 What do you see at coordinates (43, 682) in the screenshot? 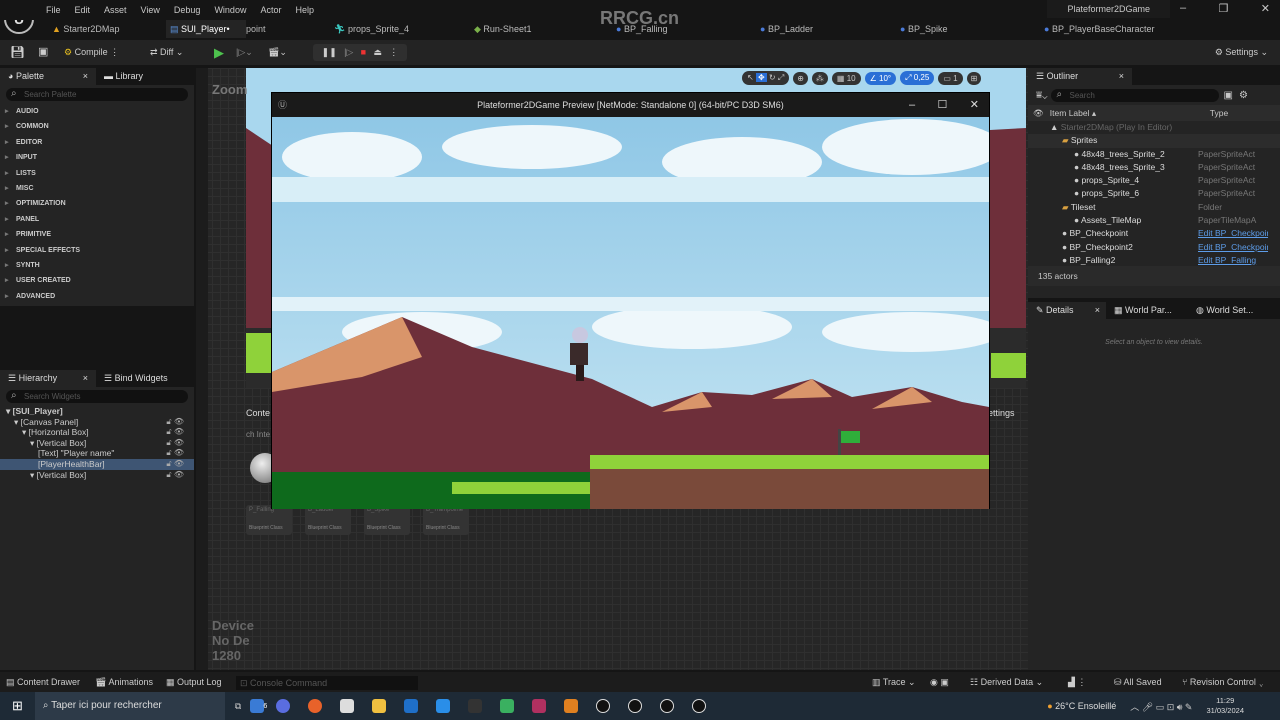
I see `content-drawer-button: ▤ Content Drawer` at bounding box center [43, 682].